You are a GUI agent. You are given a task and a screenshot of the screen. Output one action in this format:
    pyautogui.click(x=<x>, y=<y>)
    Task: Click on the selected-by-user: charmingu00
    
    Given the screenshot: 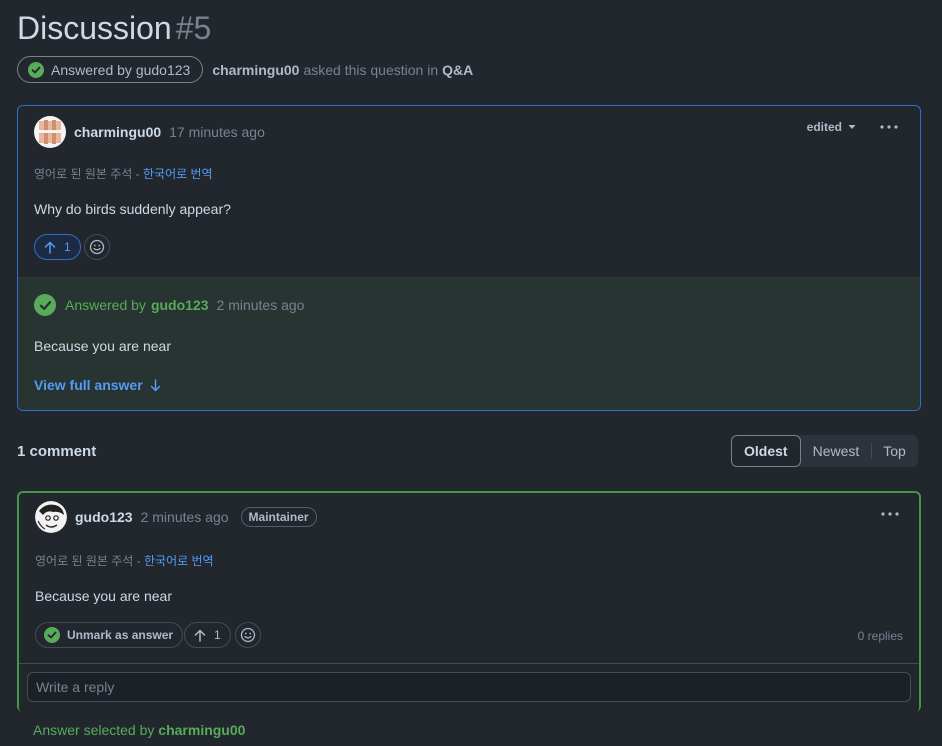 What is the action you would take?
    pyautogui.click(x=201, y=730)
    